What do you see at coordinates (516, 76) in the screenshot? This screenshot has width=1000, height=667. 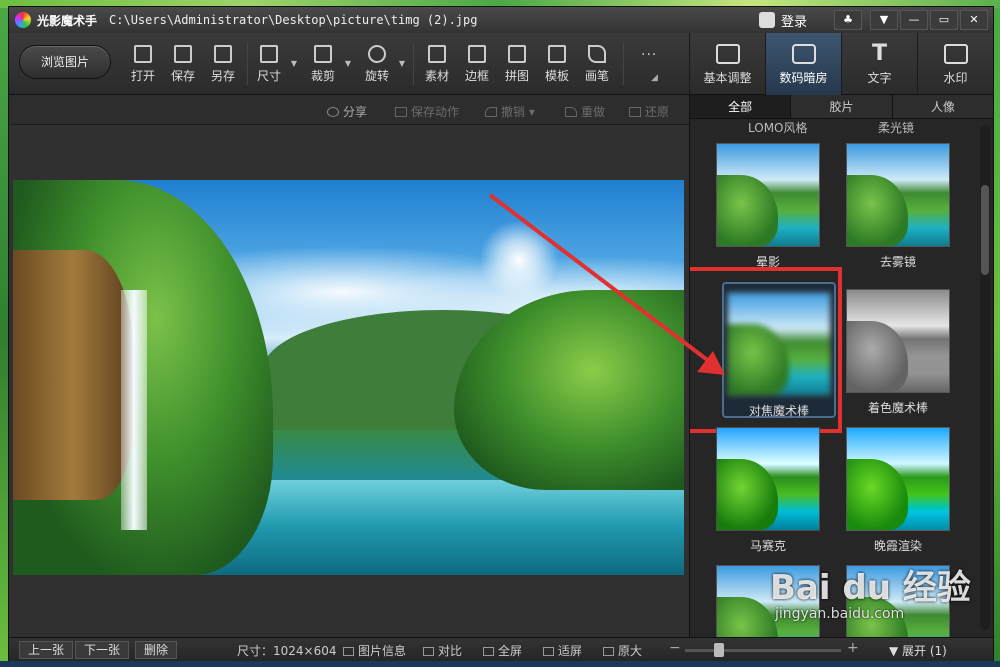 I see `collage-label: 拼图` at bounding box center [516, 76].